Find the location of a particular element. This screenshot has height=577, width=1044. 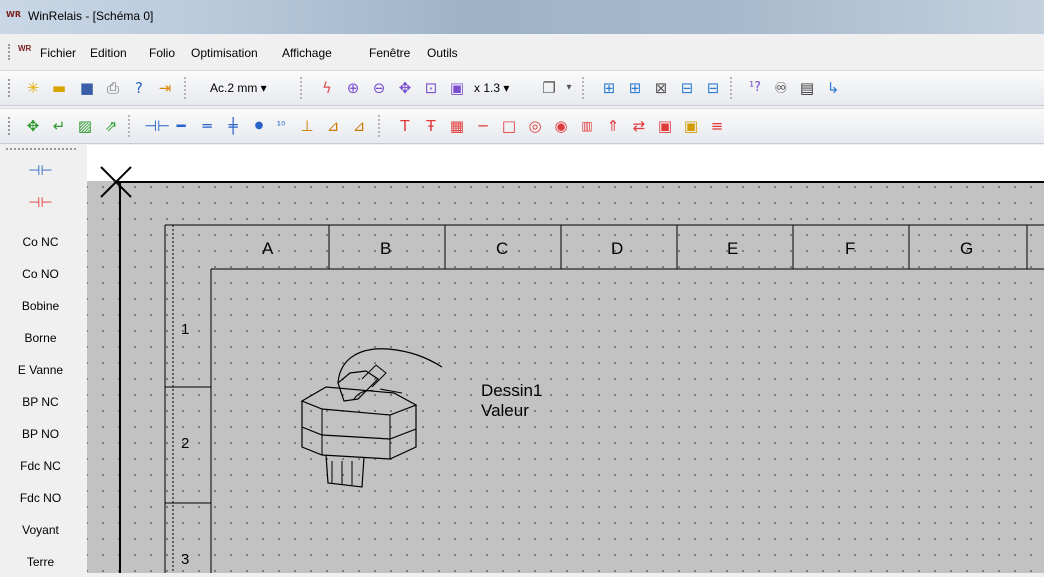

align-icon: ⊟ is located at coordinates (687, 88).